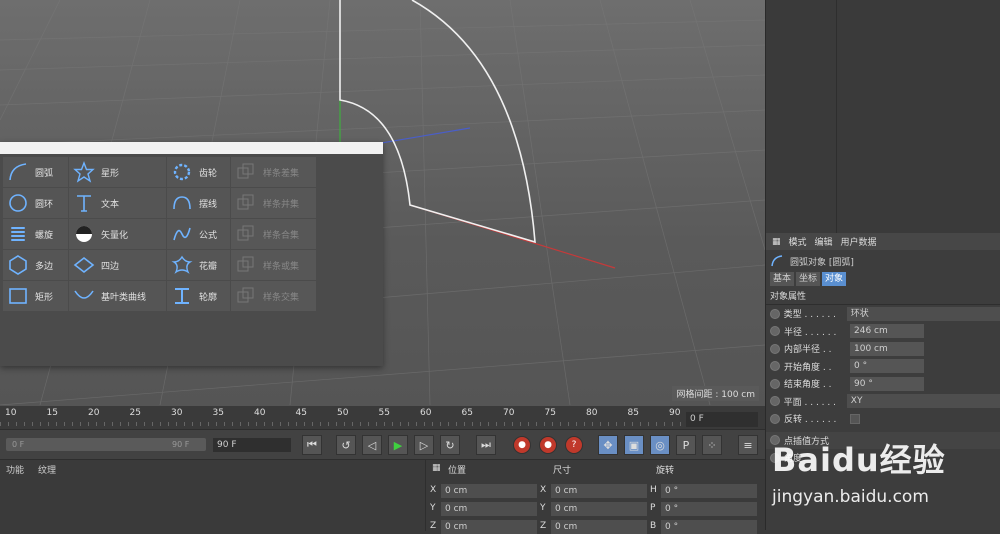  I want to click on spline-tool-label: 圆弧, so click(44, 173).